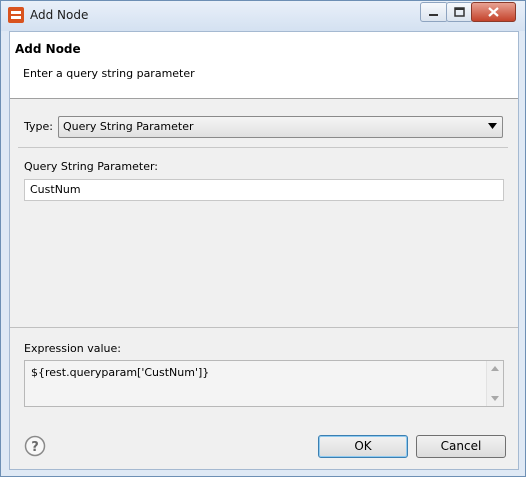  Describe the element at coordinates (494, 383) in the screenshot. I see `expression-scrollbar` at that location.